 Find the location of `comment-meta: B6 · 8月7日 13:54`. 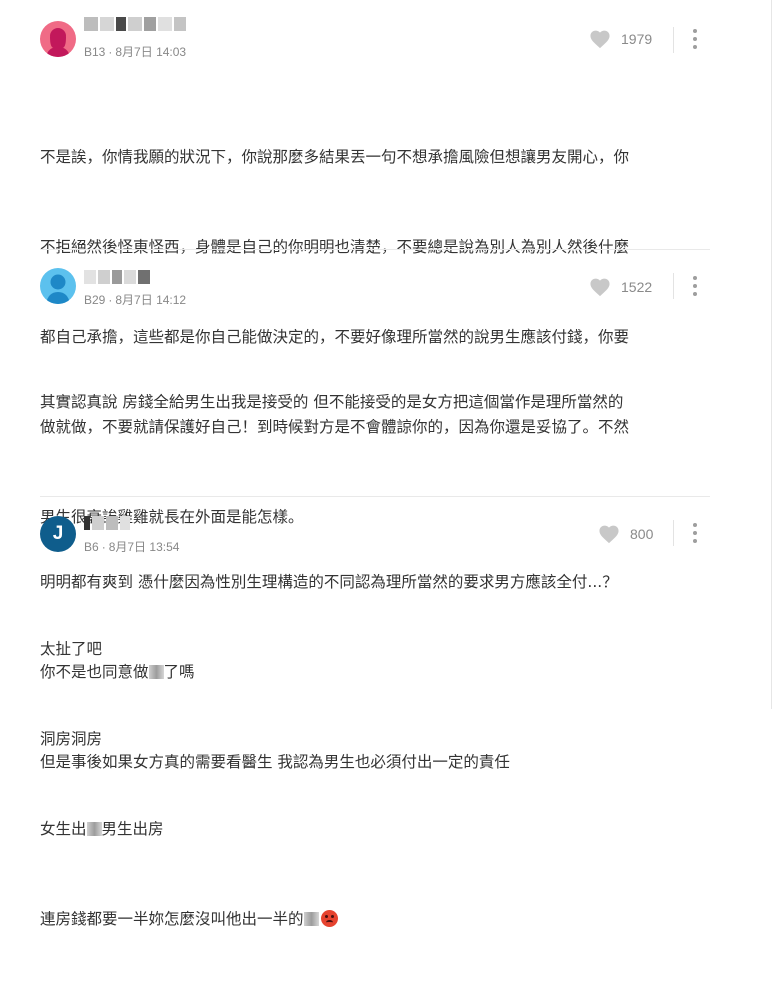

comment-meta: B6 · 8月7日 13:54 is located at coordinates (132, 547).